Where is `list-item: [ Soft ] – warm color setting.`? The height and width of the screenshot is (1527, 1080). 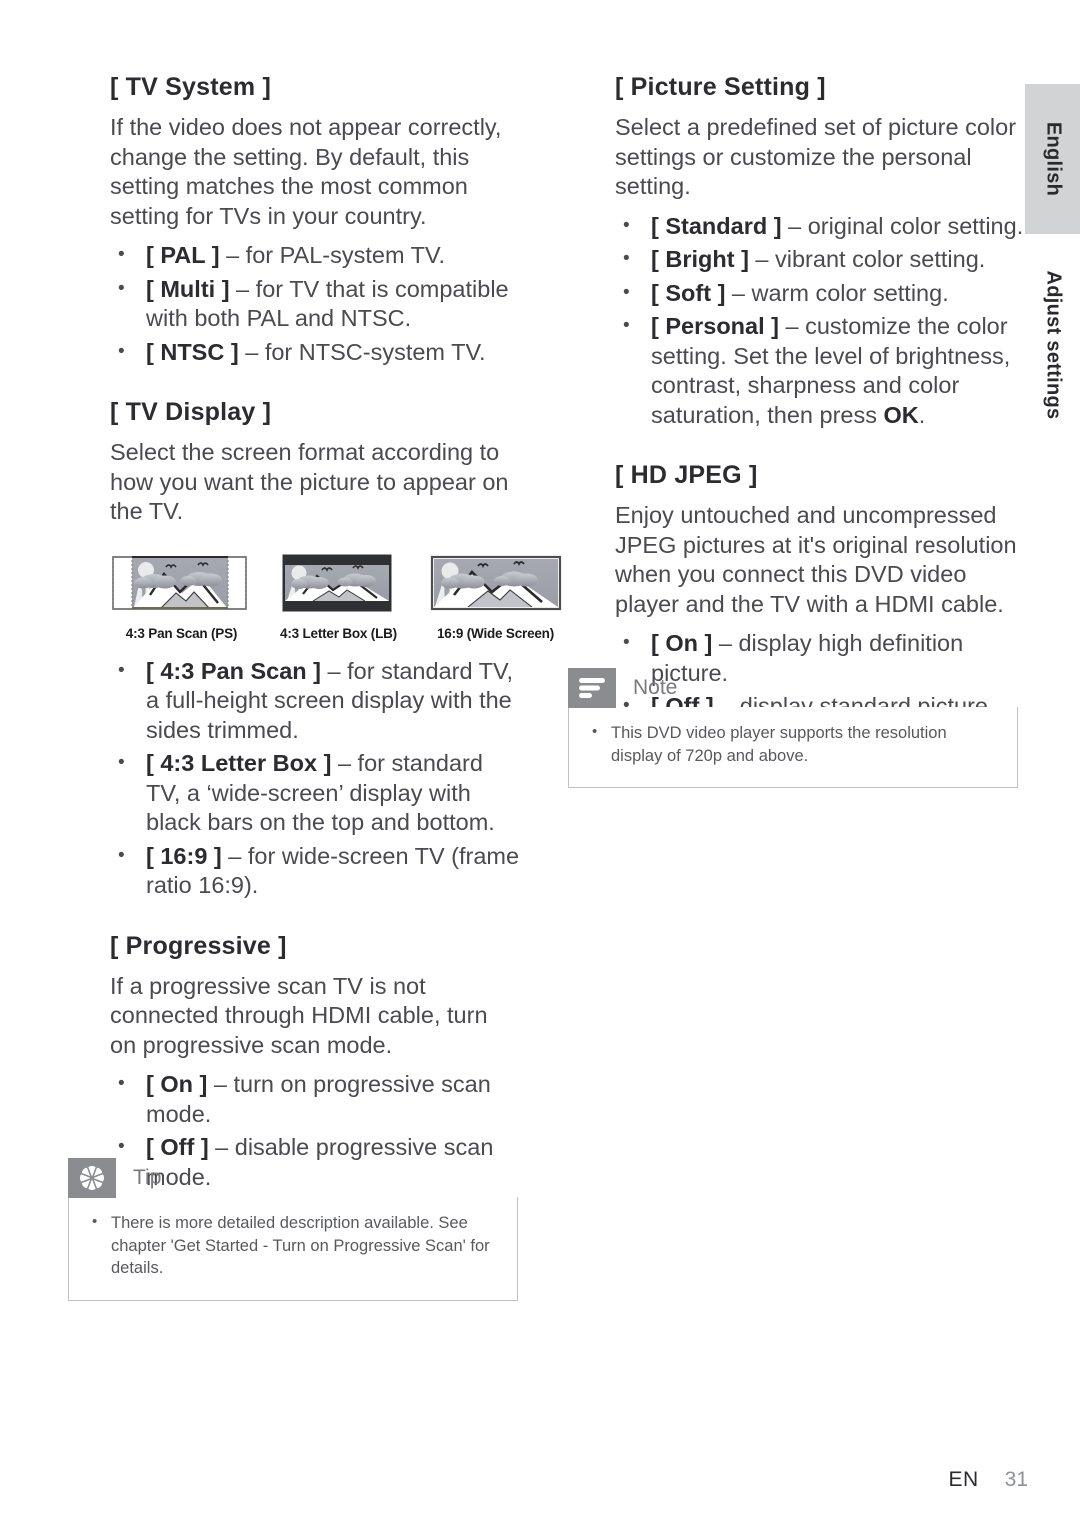
list-item: [ Soft ] – warm color setting. is located at coordinates (822, 293).